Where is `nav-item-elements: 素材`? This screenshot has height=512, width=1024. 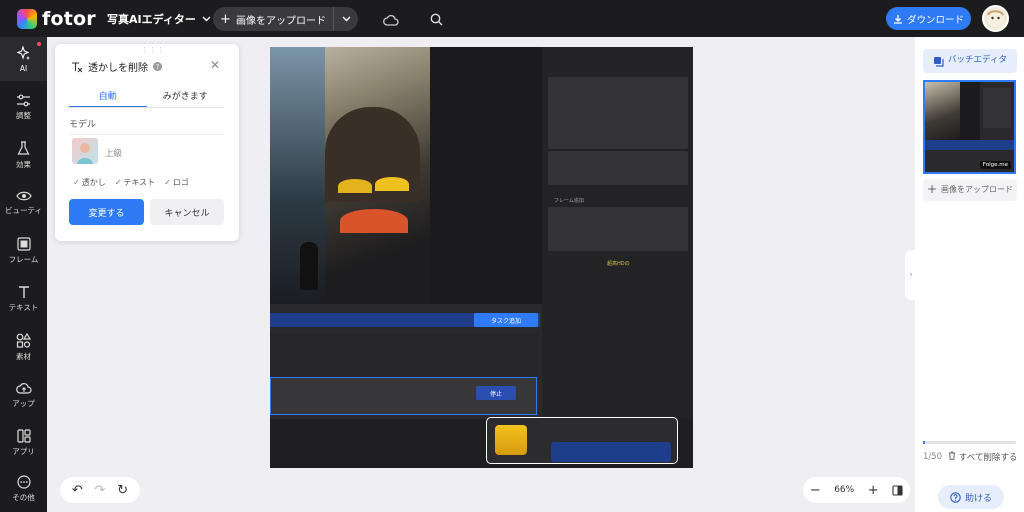
nav-item-elements: 素材 is located at coordinates (23, 347).